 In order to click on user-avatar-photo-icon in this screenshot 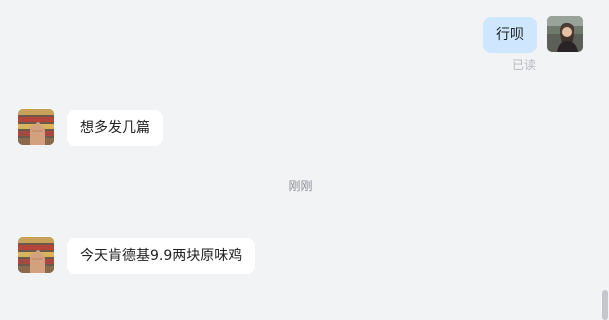, I will do `click(565, 34)`.